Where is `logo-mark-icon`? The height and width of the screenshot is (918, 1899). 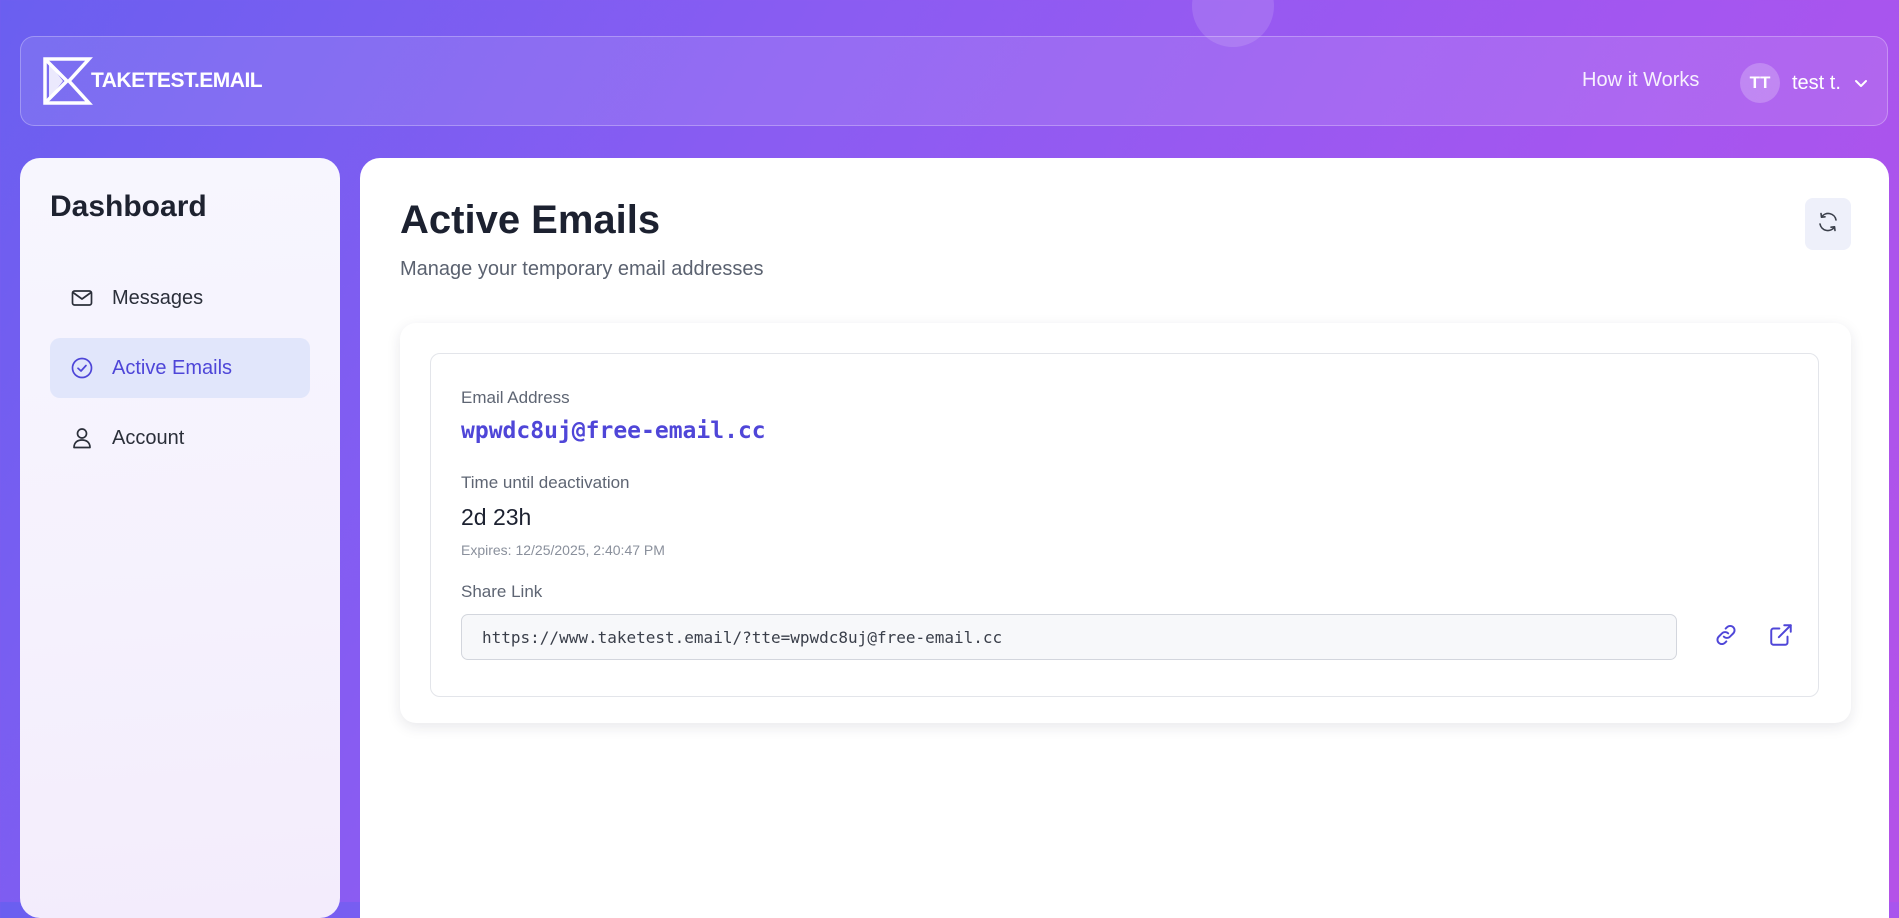
logo-mark-icon is located at coordinates (68, 81).